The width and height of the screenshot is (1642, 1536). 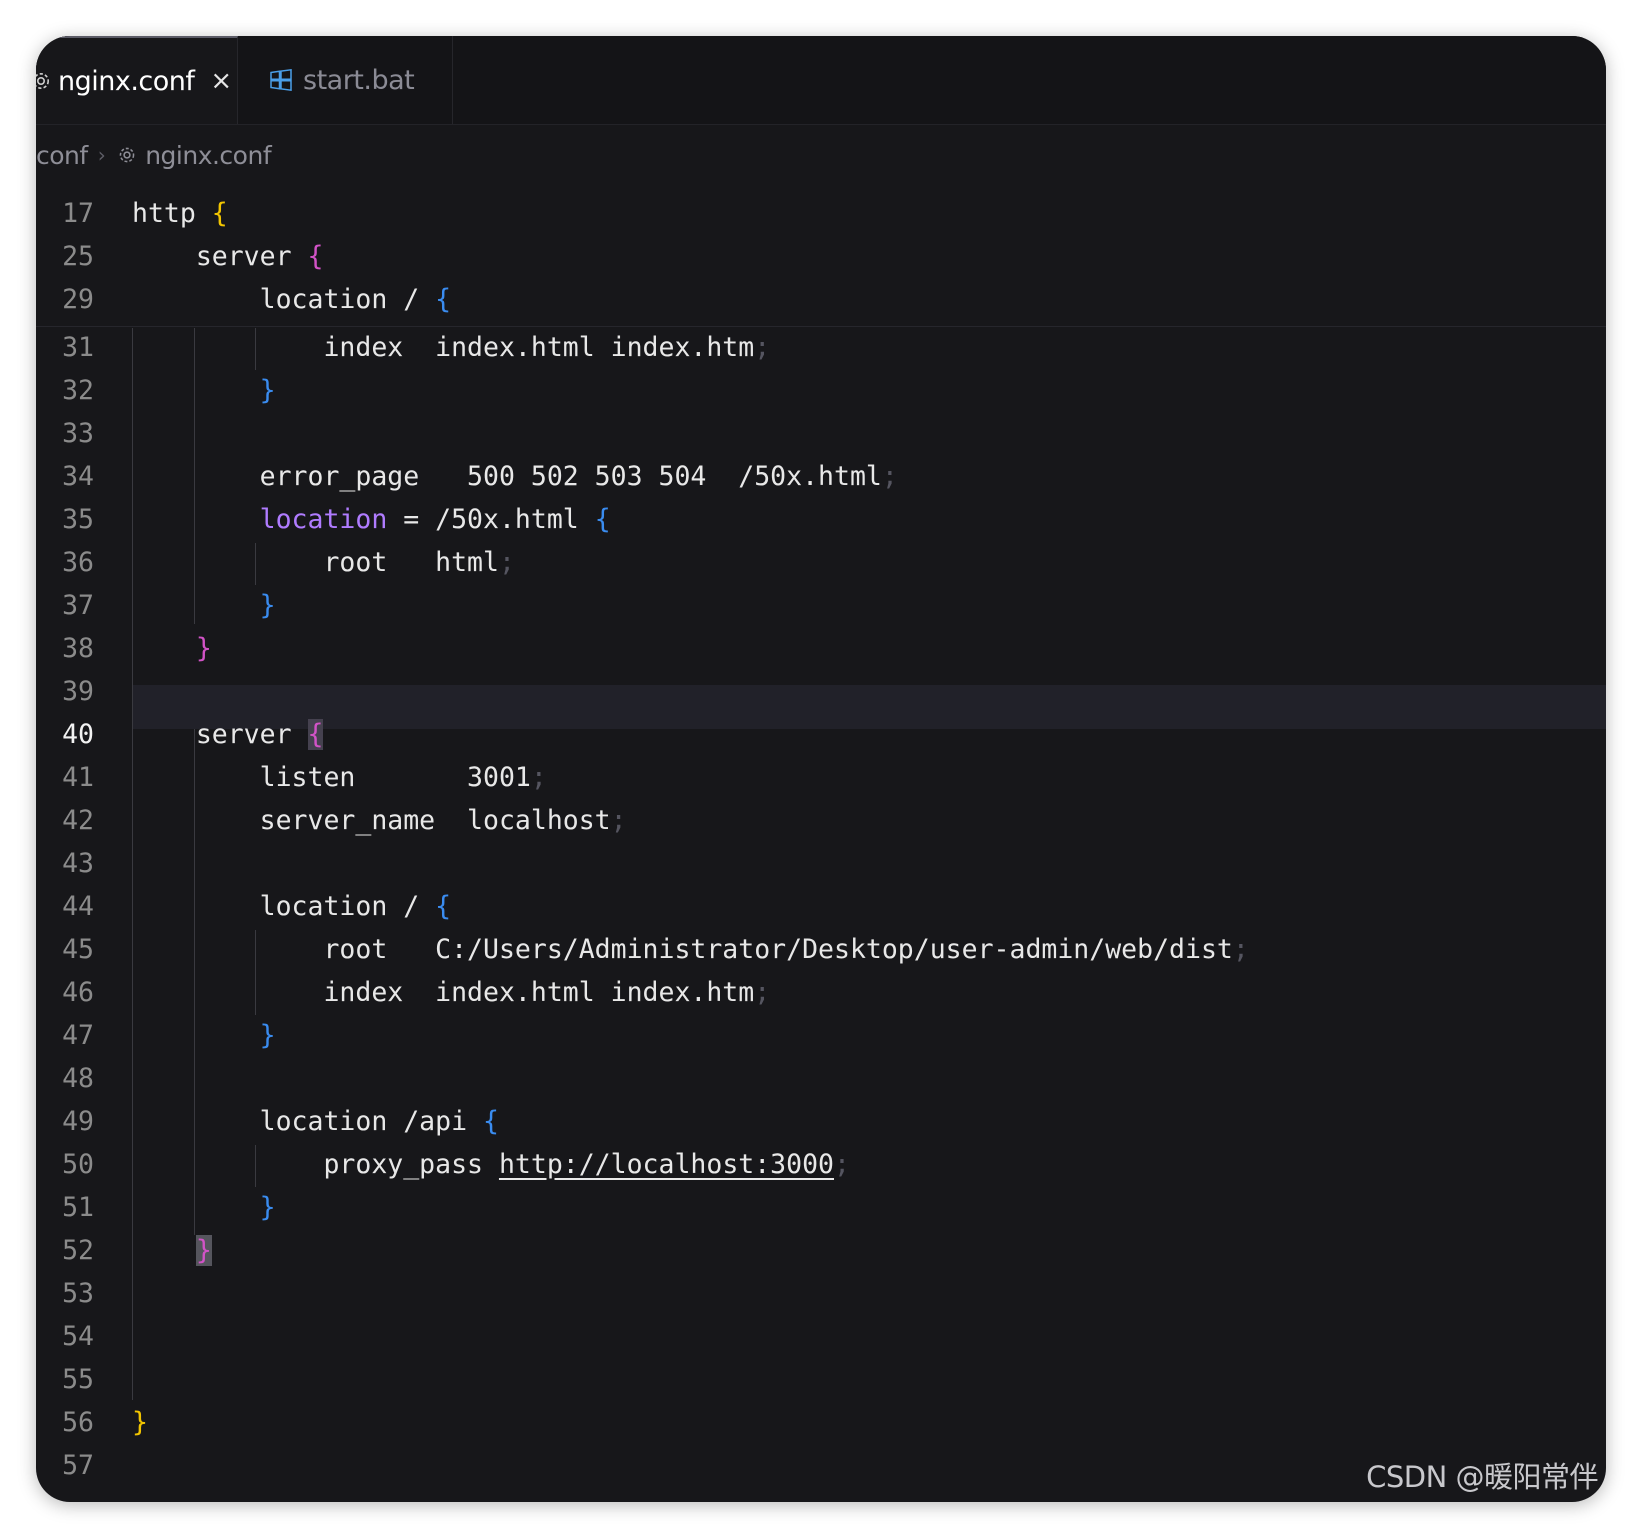 What do you see at coordinates (339, 777) in the screenshot?
I see `code-text: listen 3001;` at bounding box center [339, 777].